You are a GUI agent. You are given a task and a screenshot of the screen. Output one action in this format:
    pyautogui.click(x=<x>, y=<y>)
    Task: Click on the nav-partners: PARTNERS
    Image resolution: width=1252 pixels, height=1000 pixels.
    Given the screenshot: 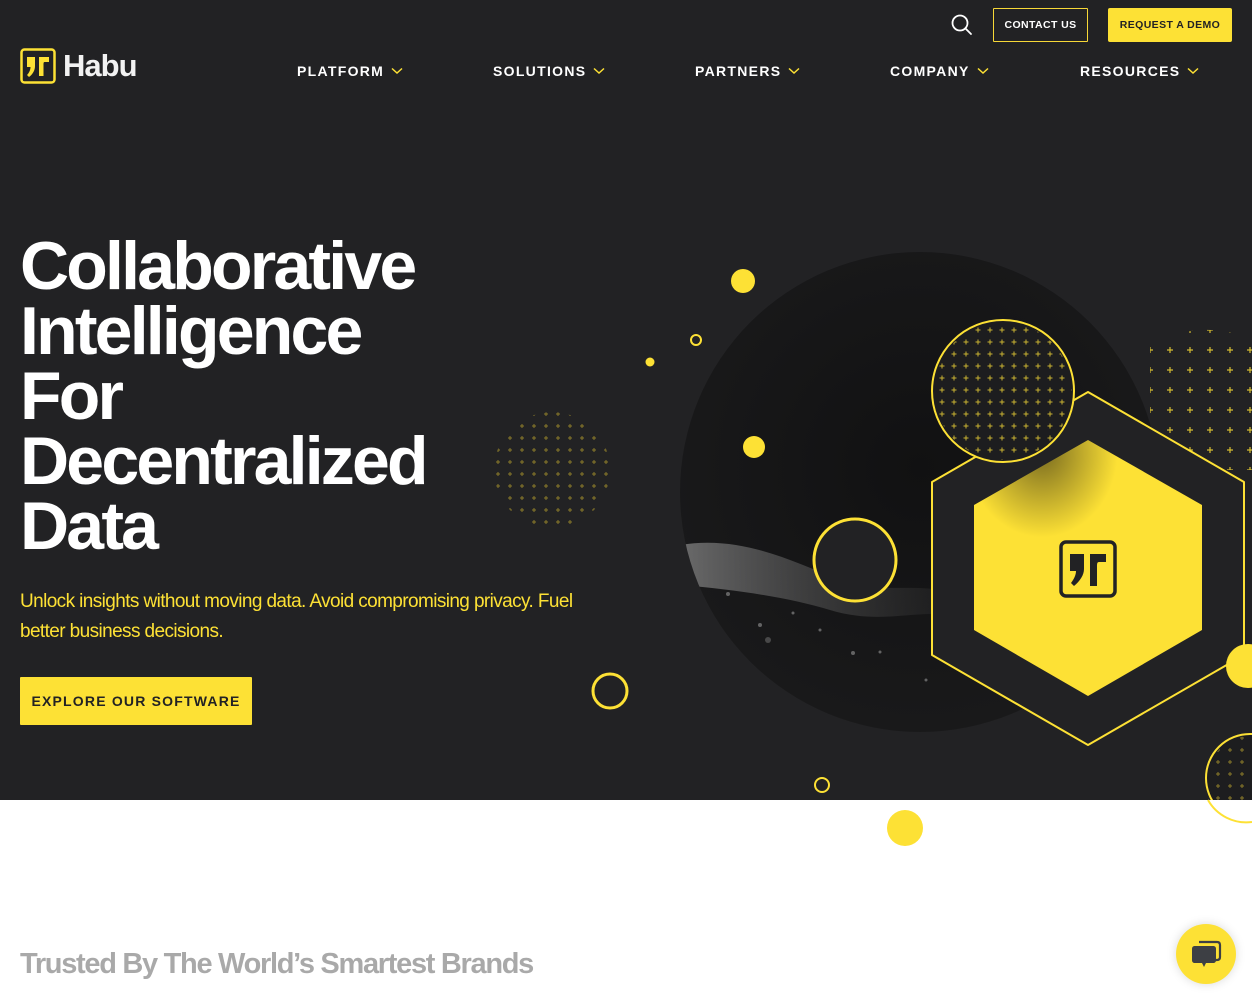 What is the action you would take?
    pyautogui.click(x=747, y=71)
    